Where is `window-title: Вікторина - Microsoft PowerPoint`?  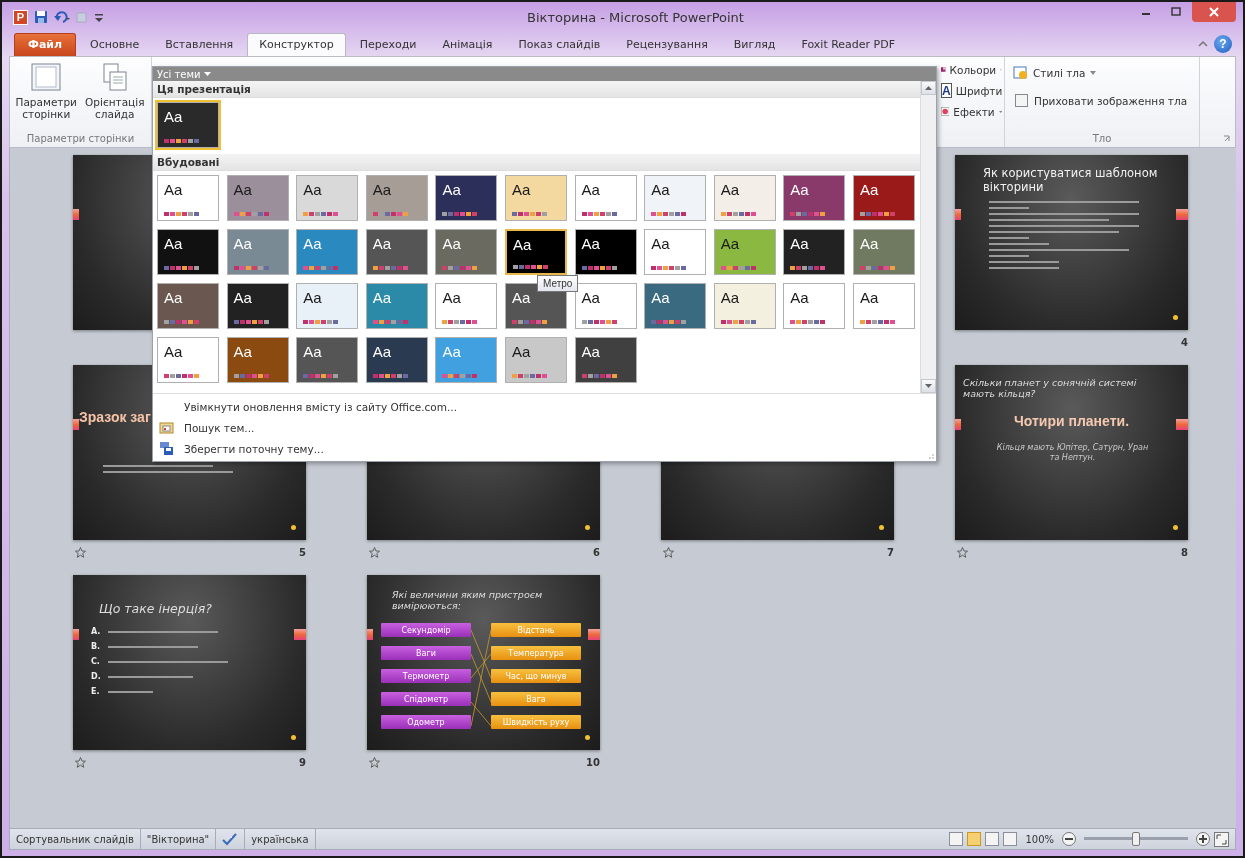
window-title: Вікторина - Microsoft PowerPoint is located at coordinates (635, 17).